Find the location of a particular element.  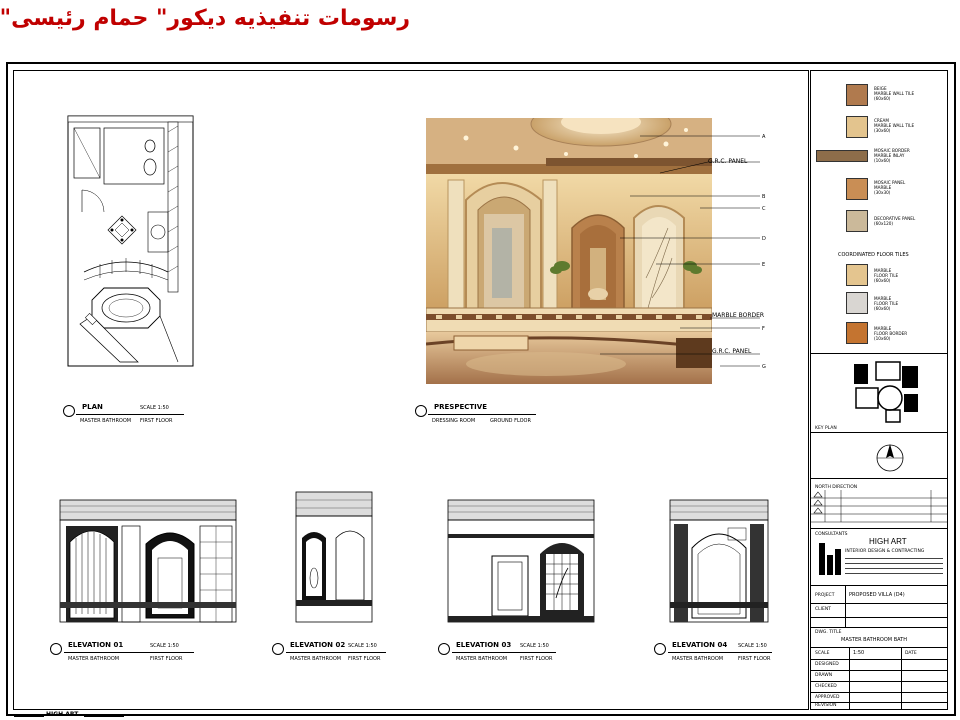

company-address-lines is located at coordinates (894, 566).